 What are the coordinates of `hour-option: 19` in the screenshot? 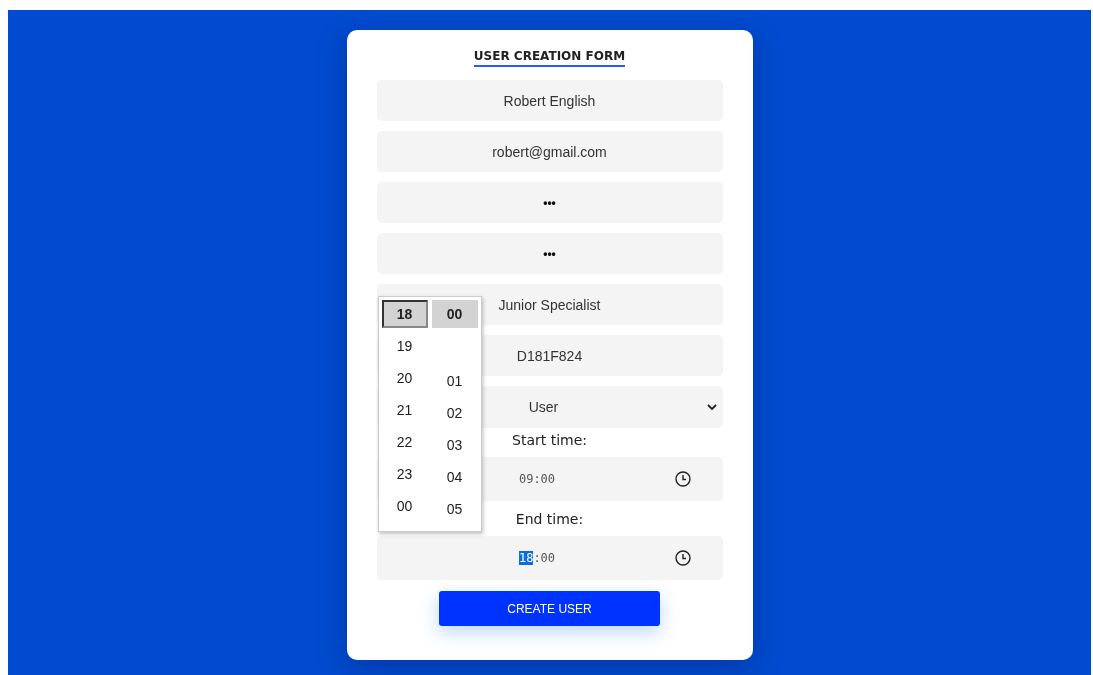 It's located at (404, 348).